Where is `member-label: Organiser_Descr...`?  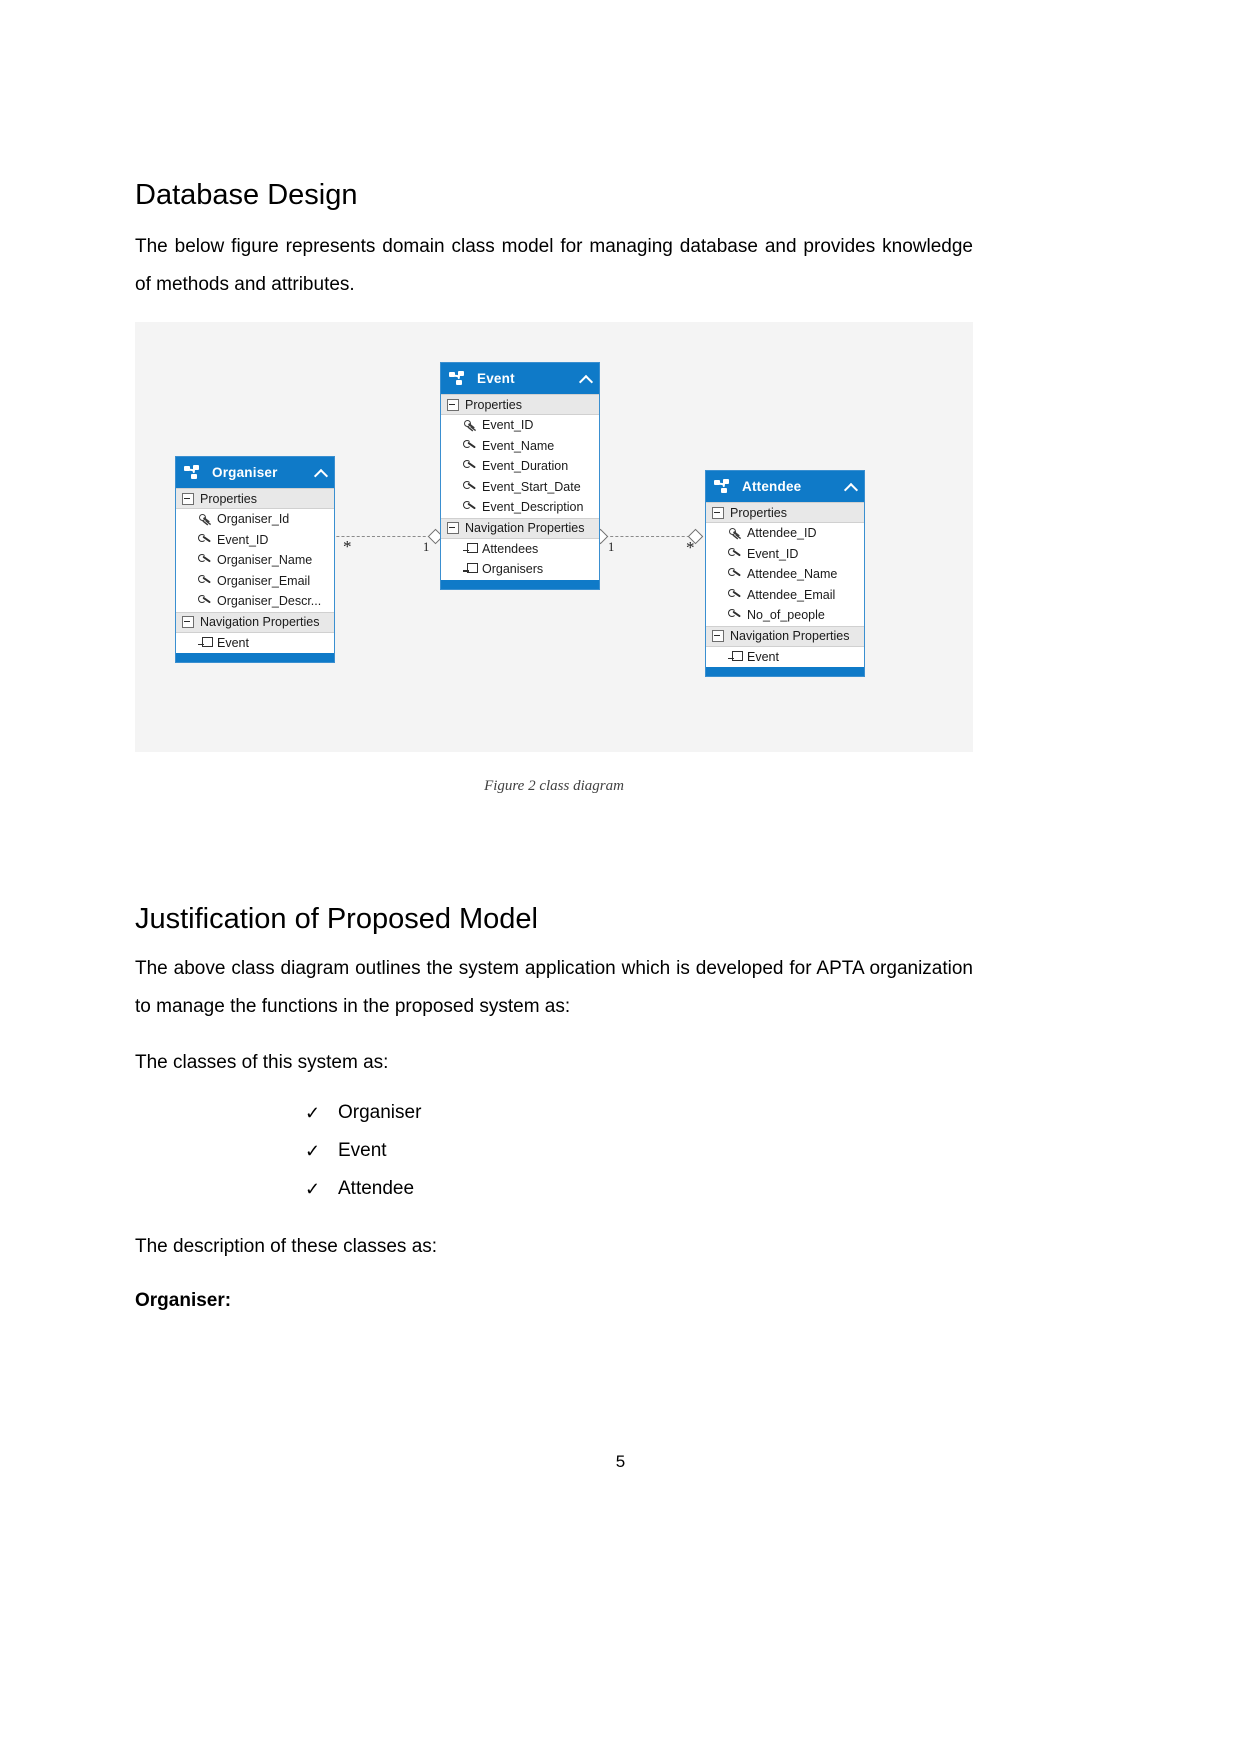
member-label: Organiser_Descr... is located at coordinates (269, 601).